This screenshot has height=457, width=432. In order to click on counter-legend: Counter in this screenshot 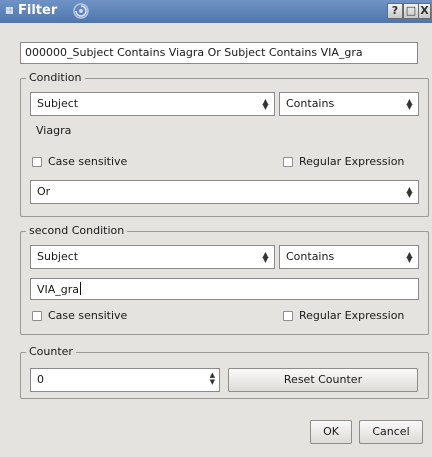, I will do `click(51, 351)`.